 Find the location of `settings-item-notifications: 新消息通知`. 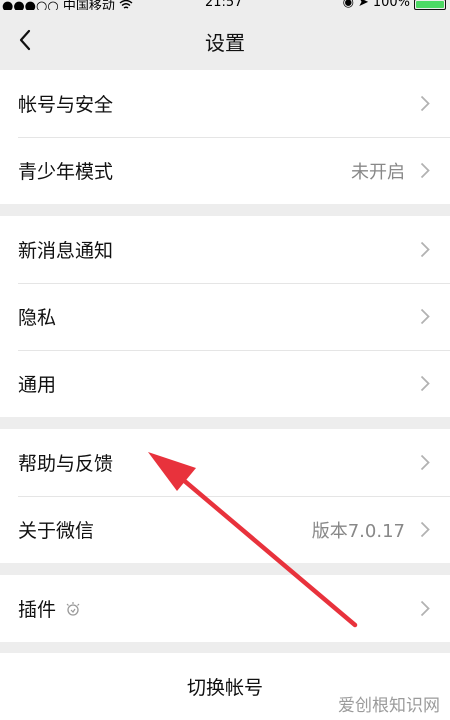

settings-item-notifications: 新消息通知 is located at coordinates (225, 249).